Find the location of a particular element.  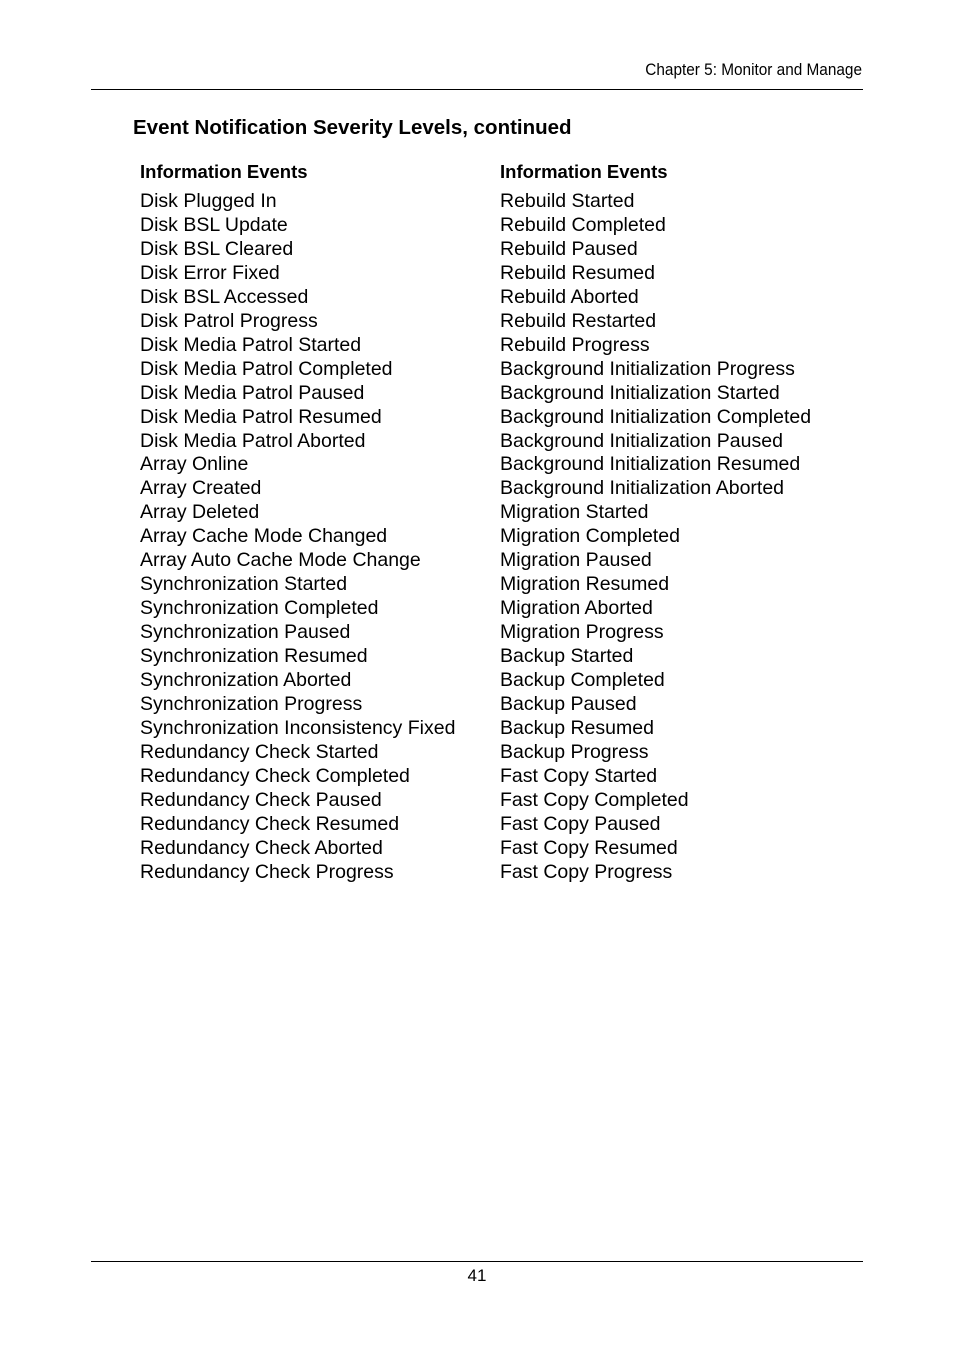

event-item: Redundancy Check Aborted is located at coordinates (261, 847).